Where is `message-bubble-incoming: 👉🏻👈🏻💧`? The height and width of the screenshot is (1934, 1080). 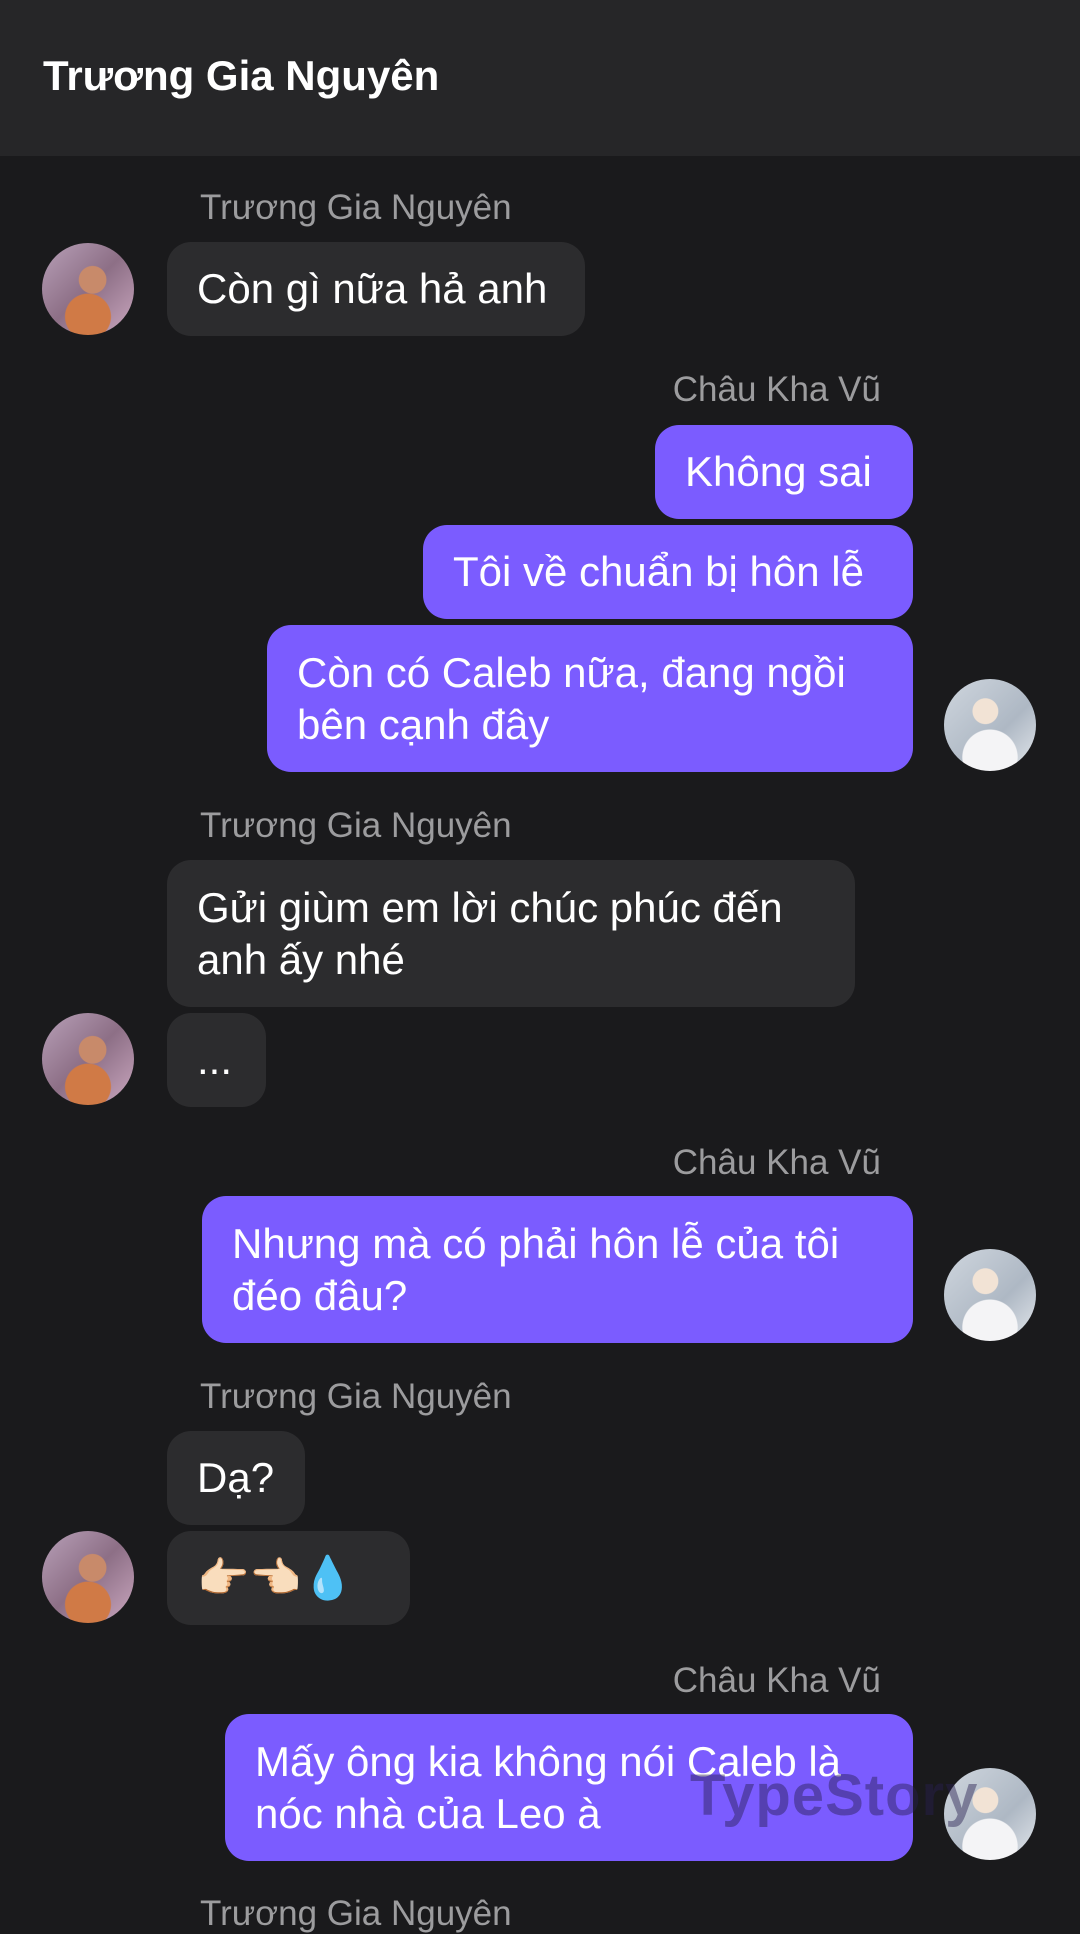 message-bubble-incoming: 👉🏻👈🏻💧 is located at coordinates (288, 1578).